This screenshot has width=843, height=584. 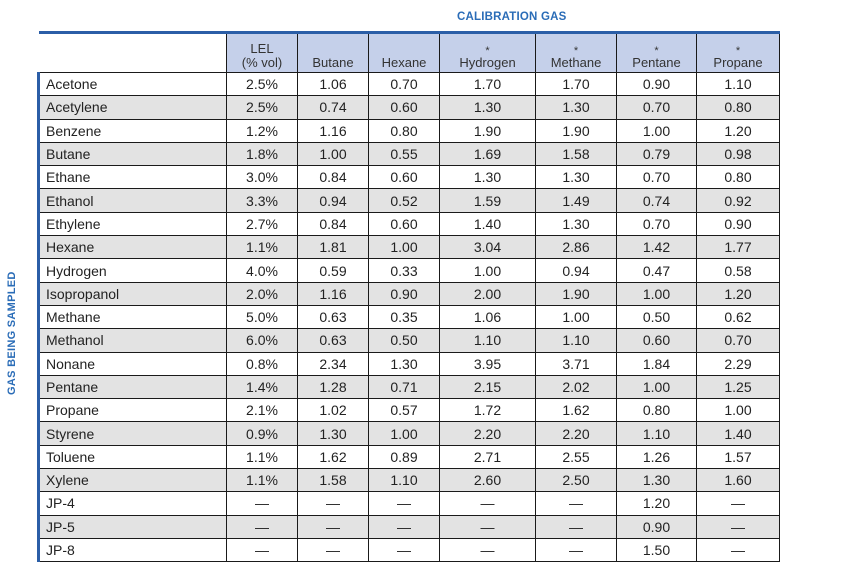 What do you see at coordinates (132, 387) in the screenshot?
I see `gas-name-cell: Pentane` at bounding box center [132, 387].